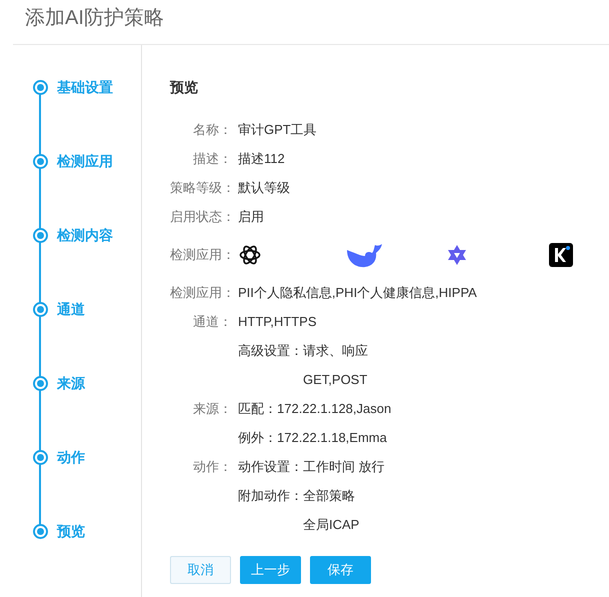 This screenshot has height=597, width=609. I want to click on section-heading: 预览, so click(184, 87).